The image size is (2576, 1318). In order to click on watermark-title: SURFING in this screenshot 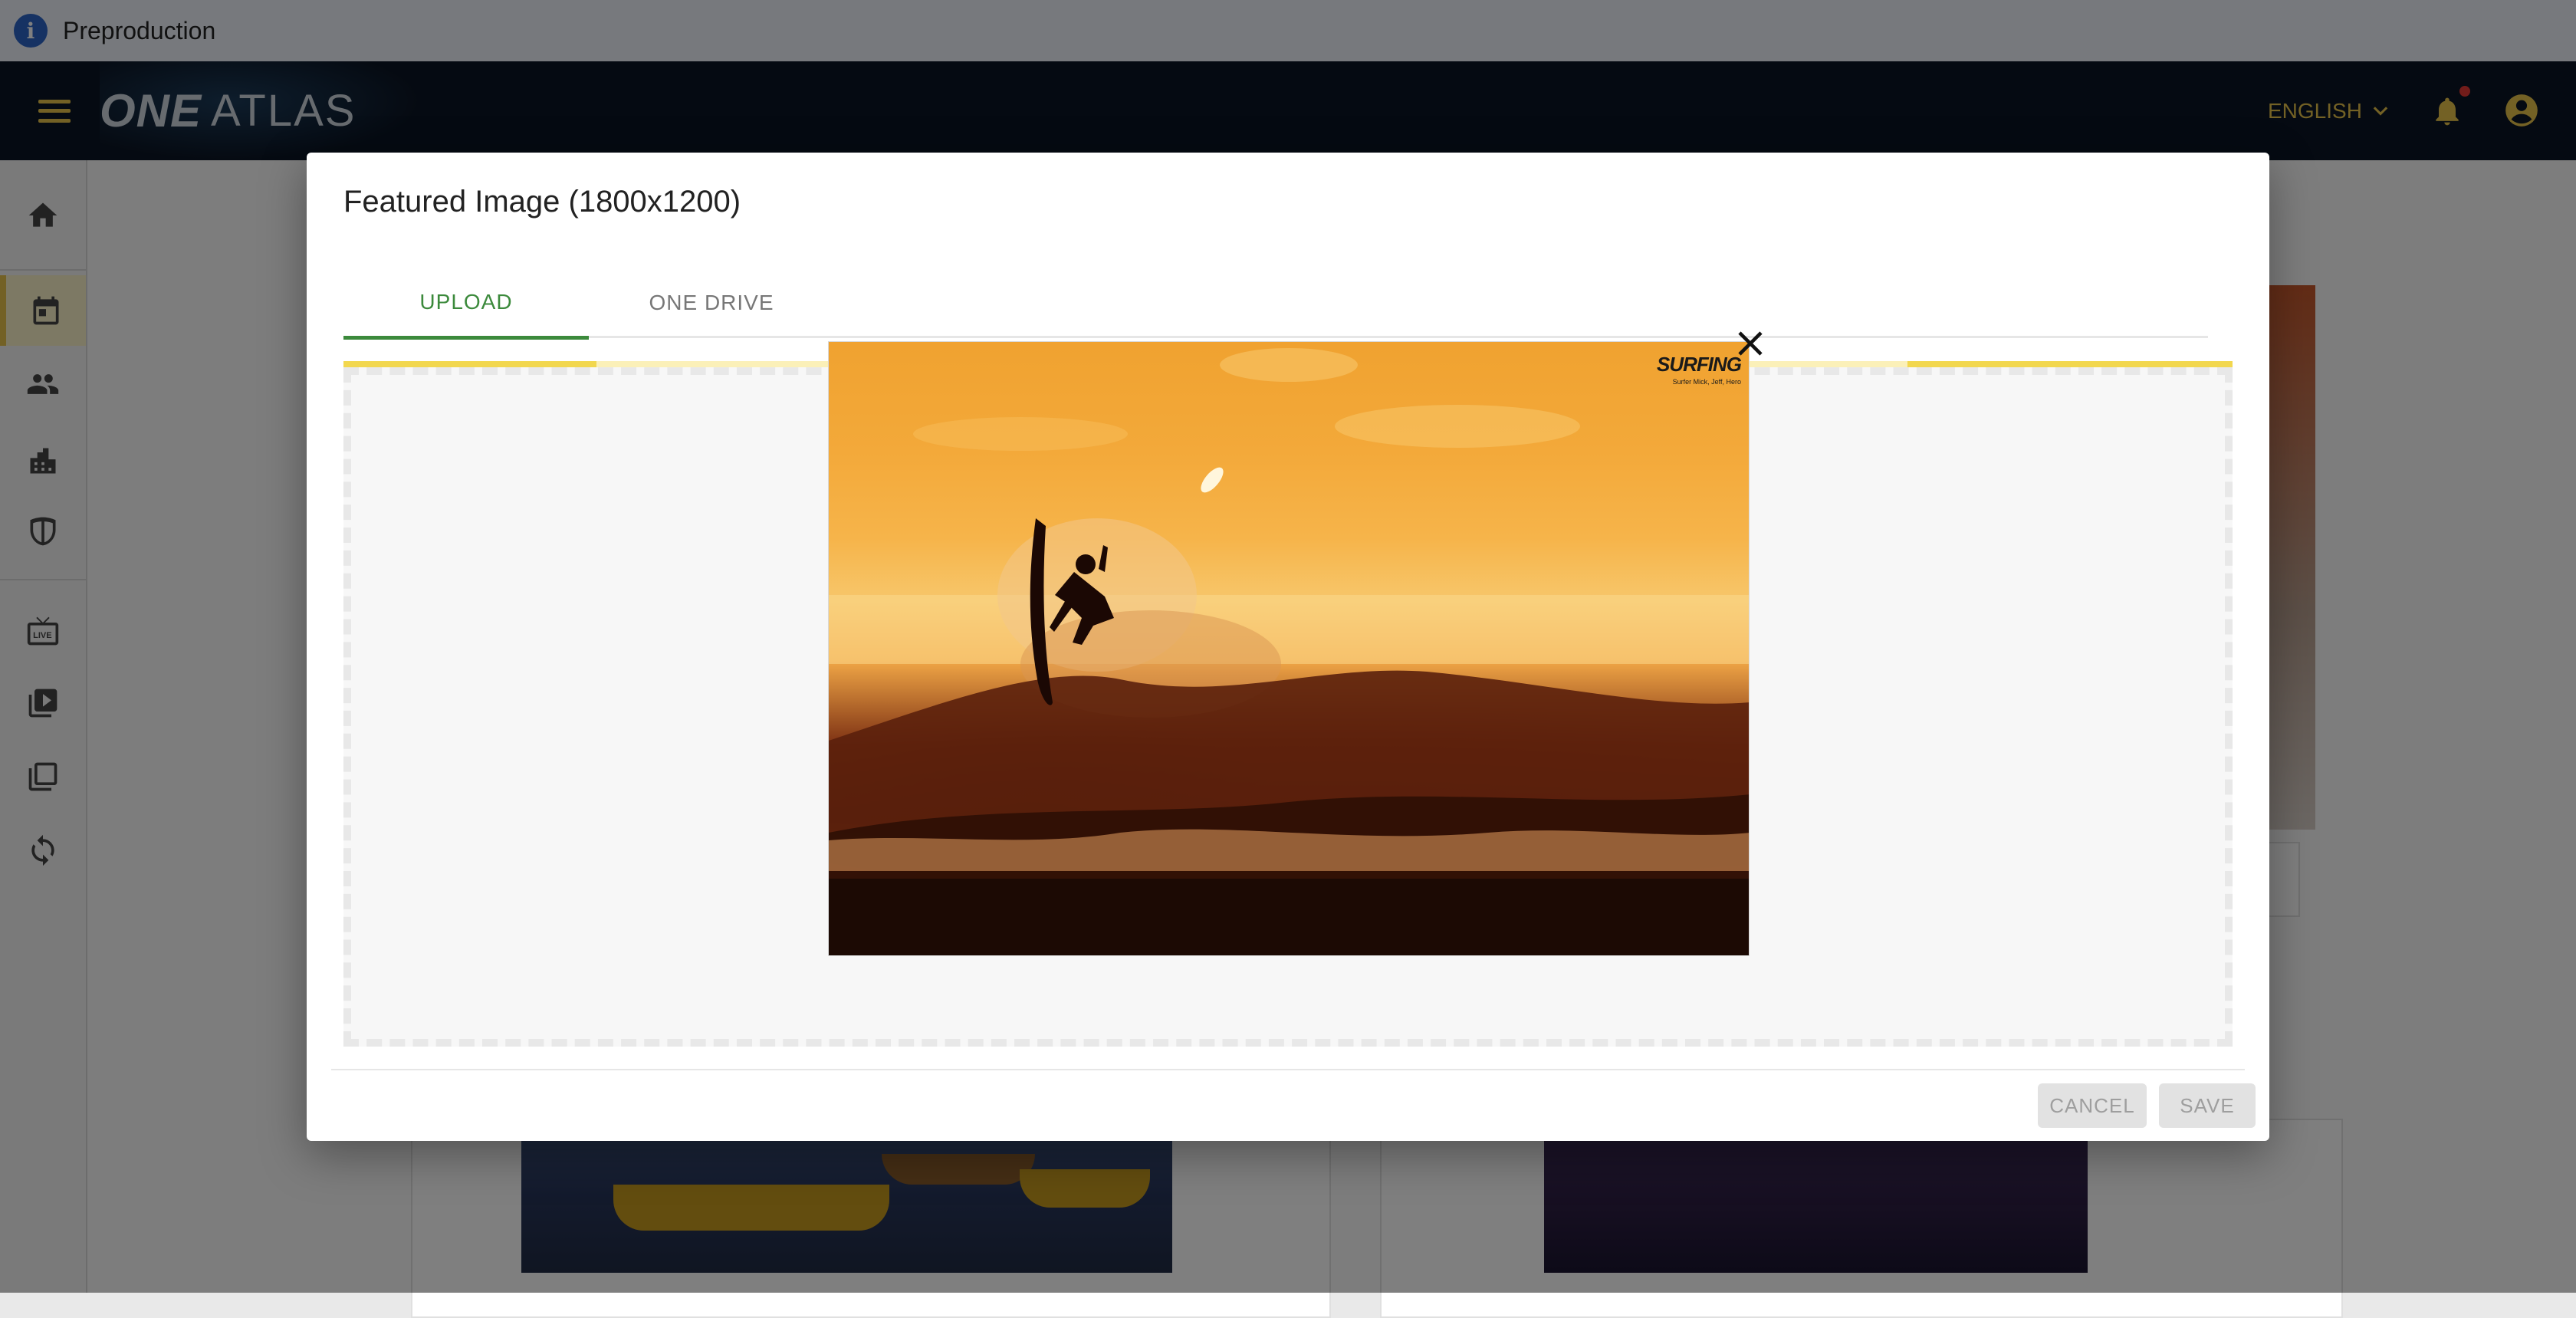, I will do `click(1699, 364)`.